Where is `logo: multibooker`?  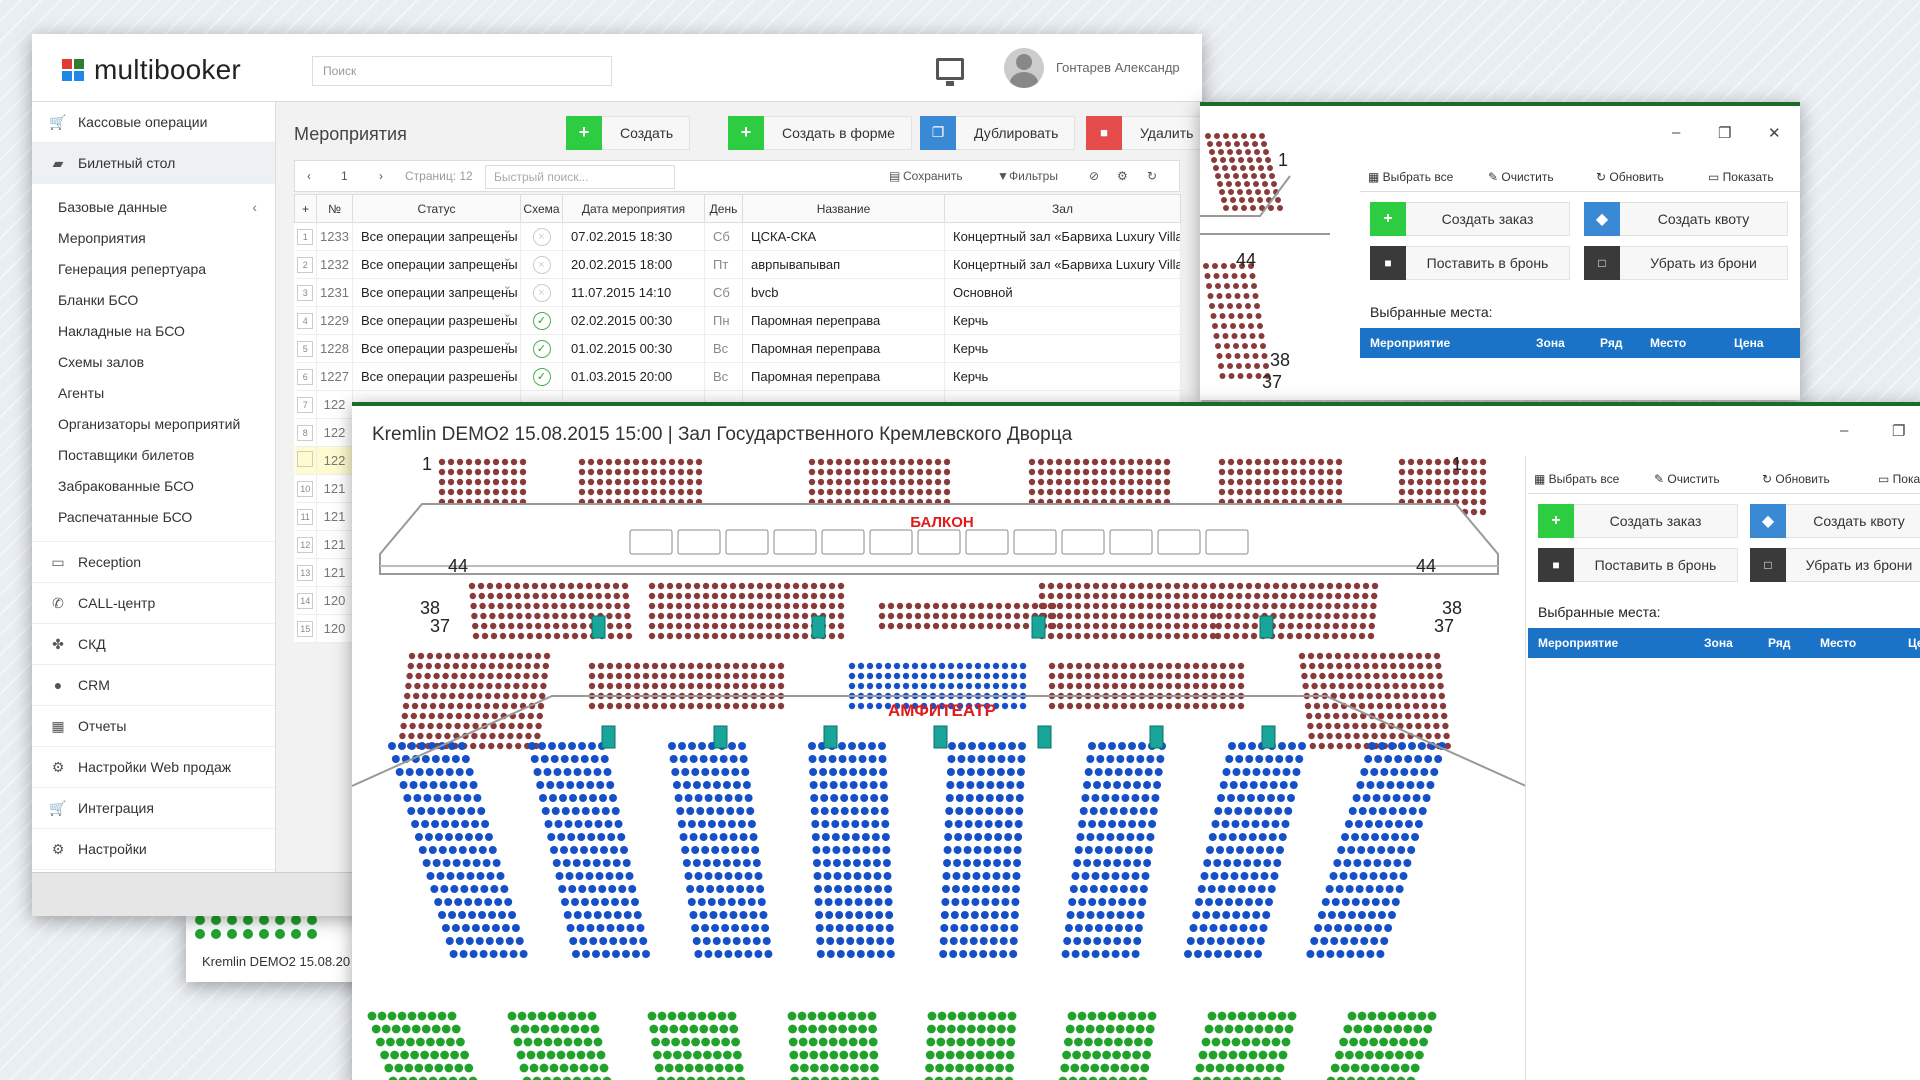
logo: multibooker is located at coordinates (151, 70).